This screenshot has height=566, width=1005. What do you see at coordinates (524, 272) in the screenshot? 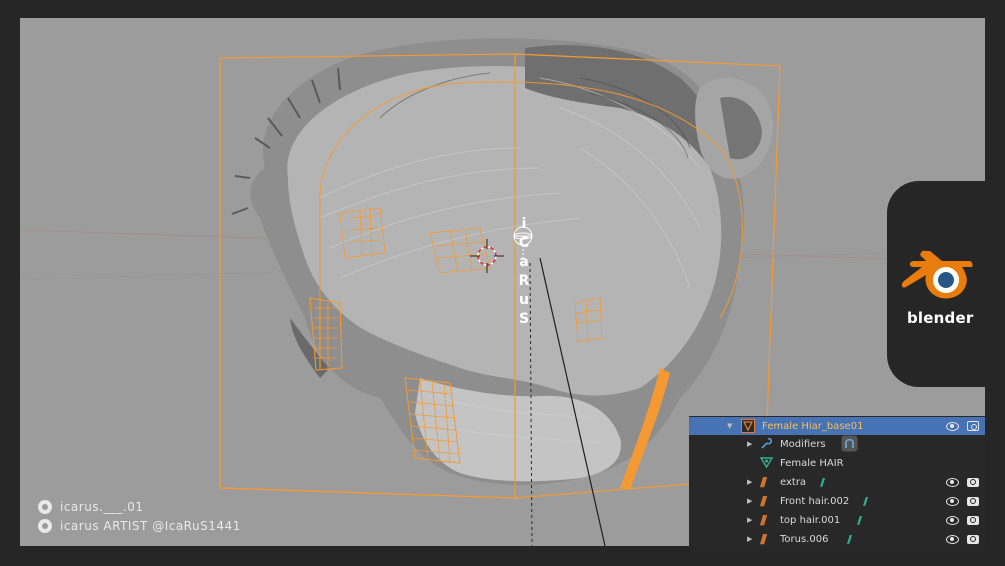
I see `watermark-letters: i C a R u S` at bounding box center [524, 272].